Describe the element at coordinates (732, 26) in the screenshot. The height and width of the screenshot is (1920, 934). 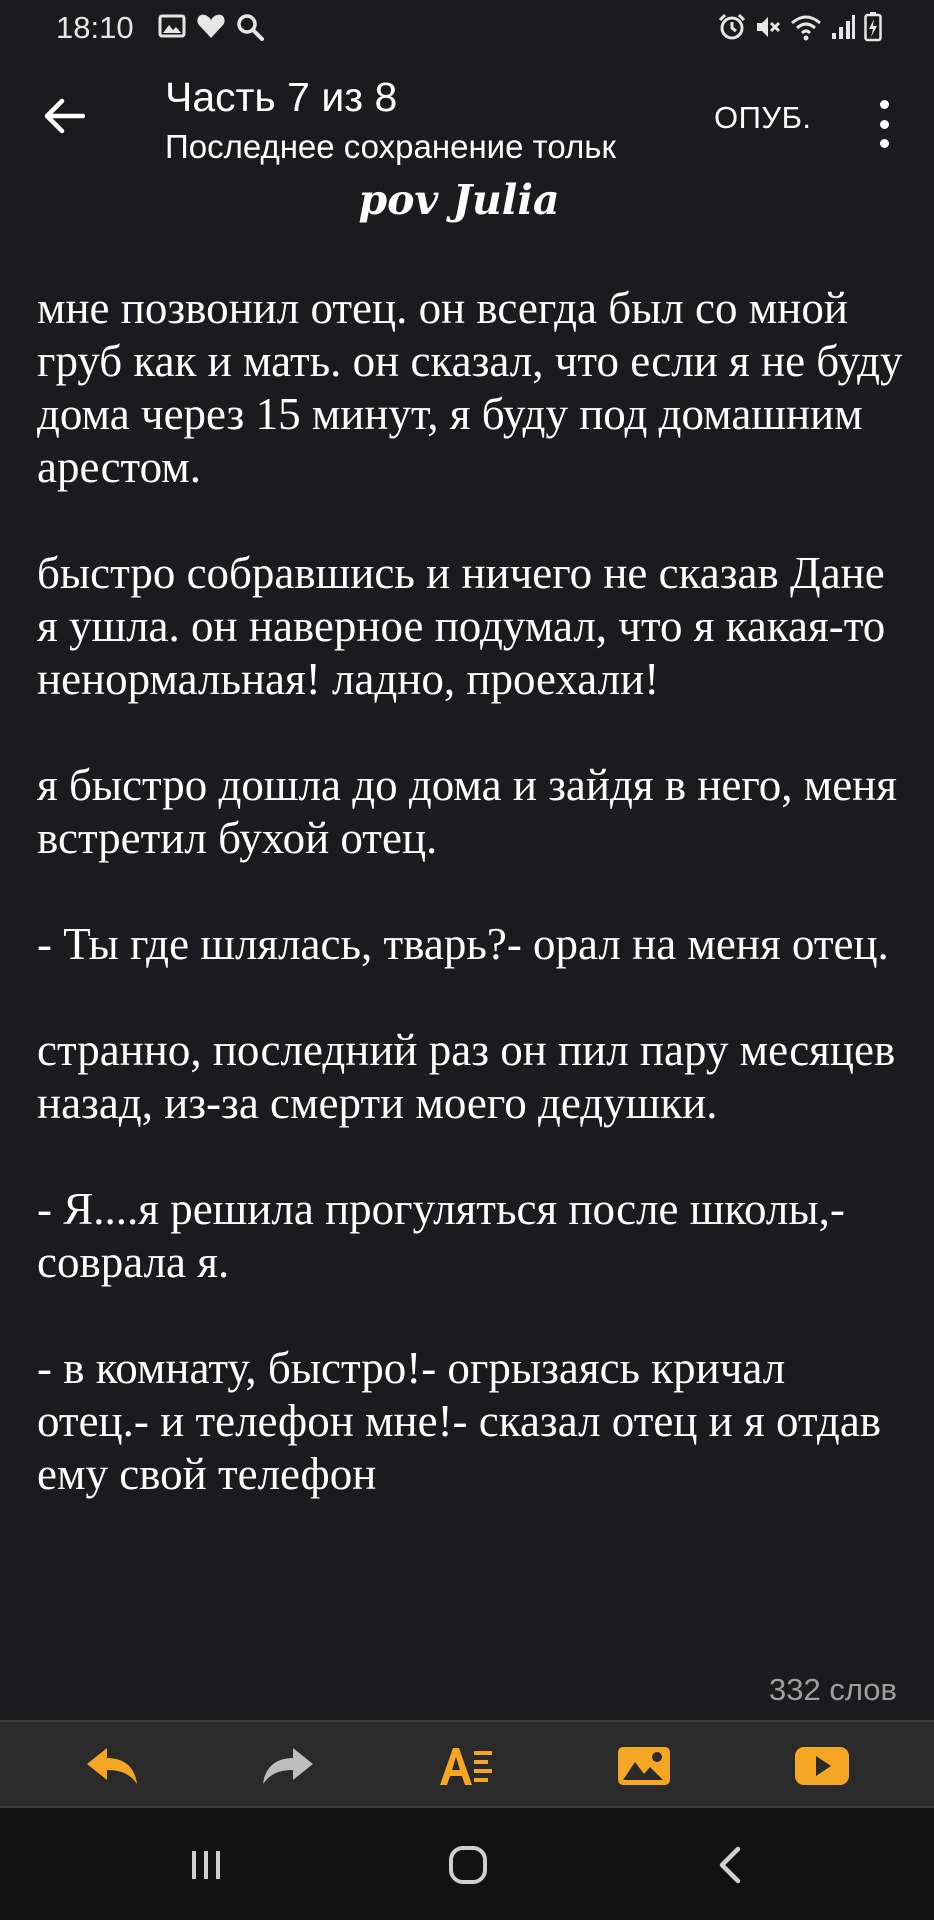
I see `alarm-icon` at that location.